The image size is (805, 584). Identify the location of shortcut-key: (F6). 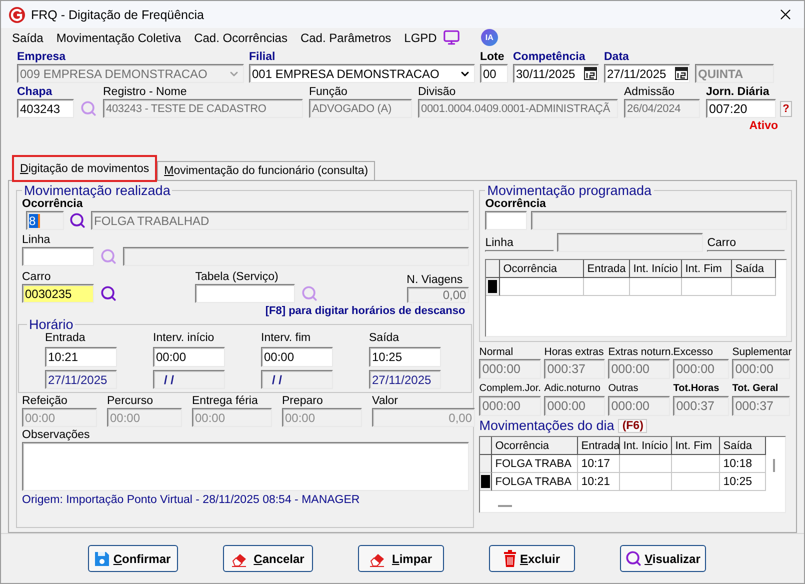
(633, 425).